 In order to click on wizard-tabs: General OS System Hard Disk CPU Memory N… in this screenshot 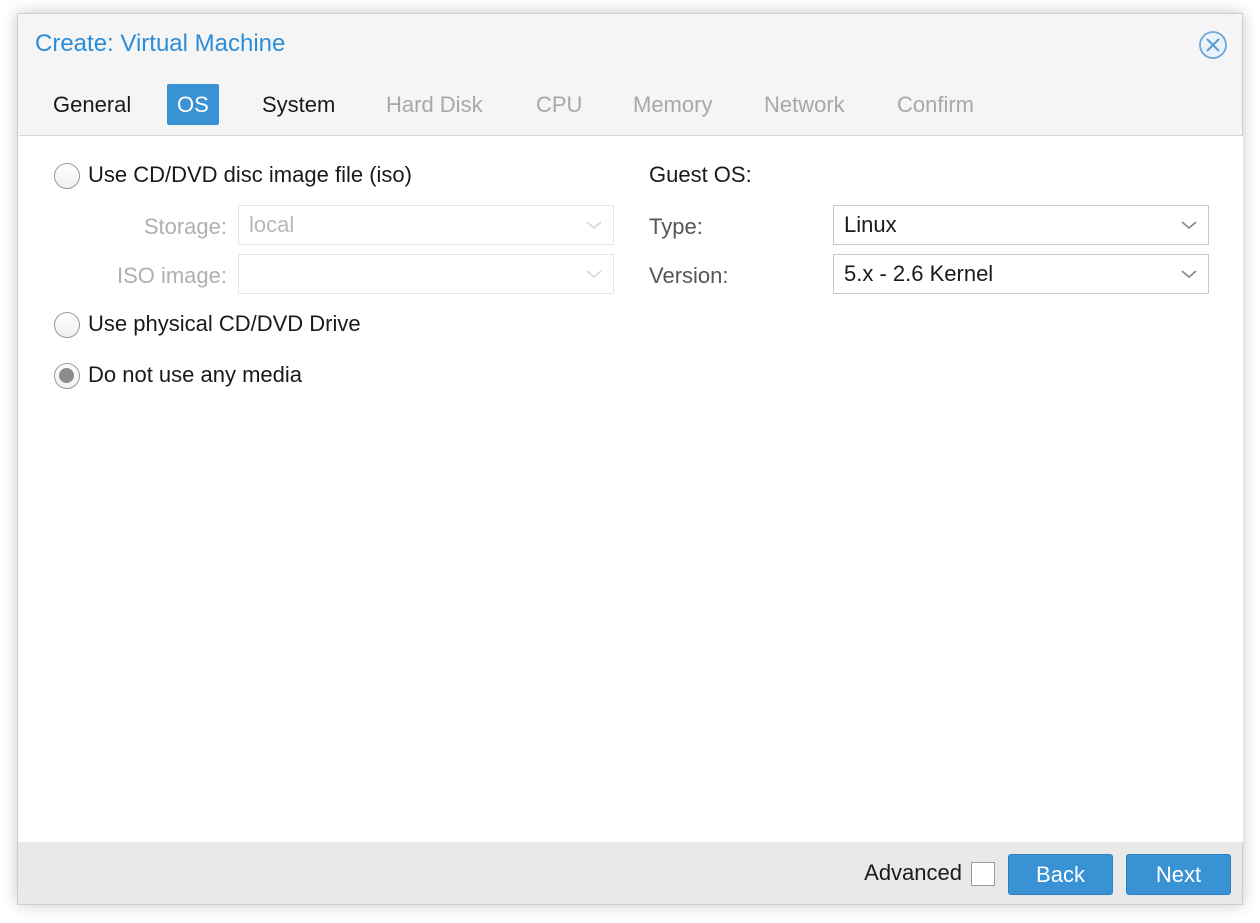, I will do `click(630, 105)`.